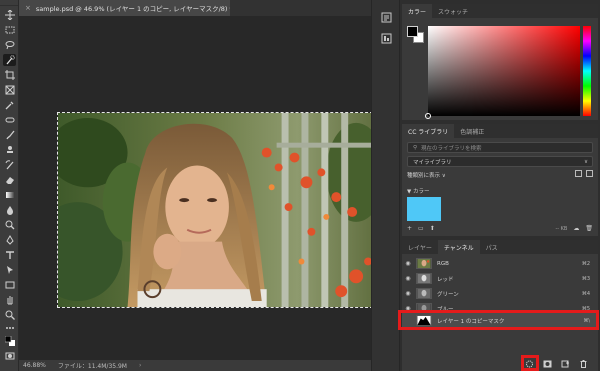 The height and width of the screenshot is (371, 600). What do you see at coordinates (386, 17) in the screenshot?
I see `history-panel-icon` at bounding box center [386, 17].